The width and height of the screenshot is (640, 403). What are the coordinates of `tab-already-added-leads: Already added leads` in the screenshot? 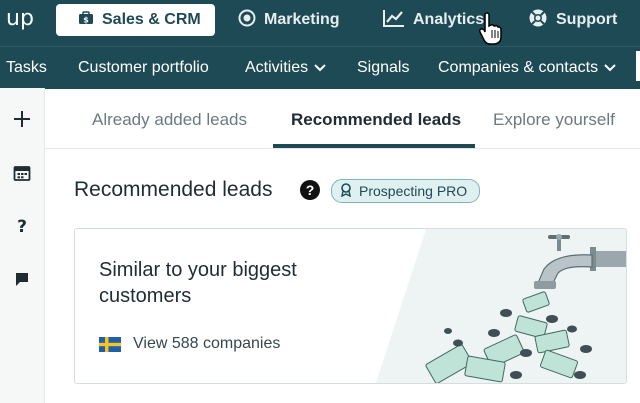 It's located at (169, 120).